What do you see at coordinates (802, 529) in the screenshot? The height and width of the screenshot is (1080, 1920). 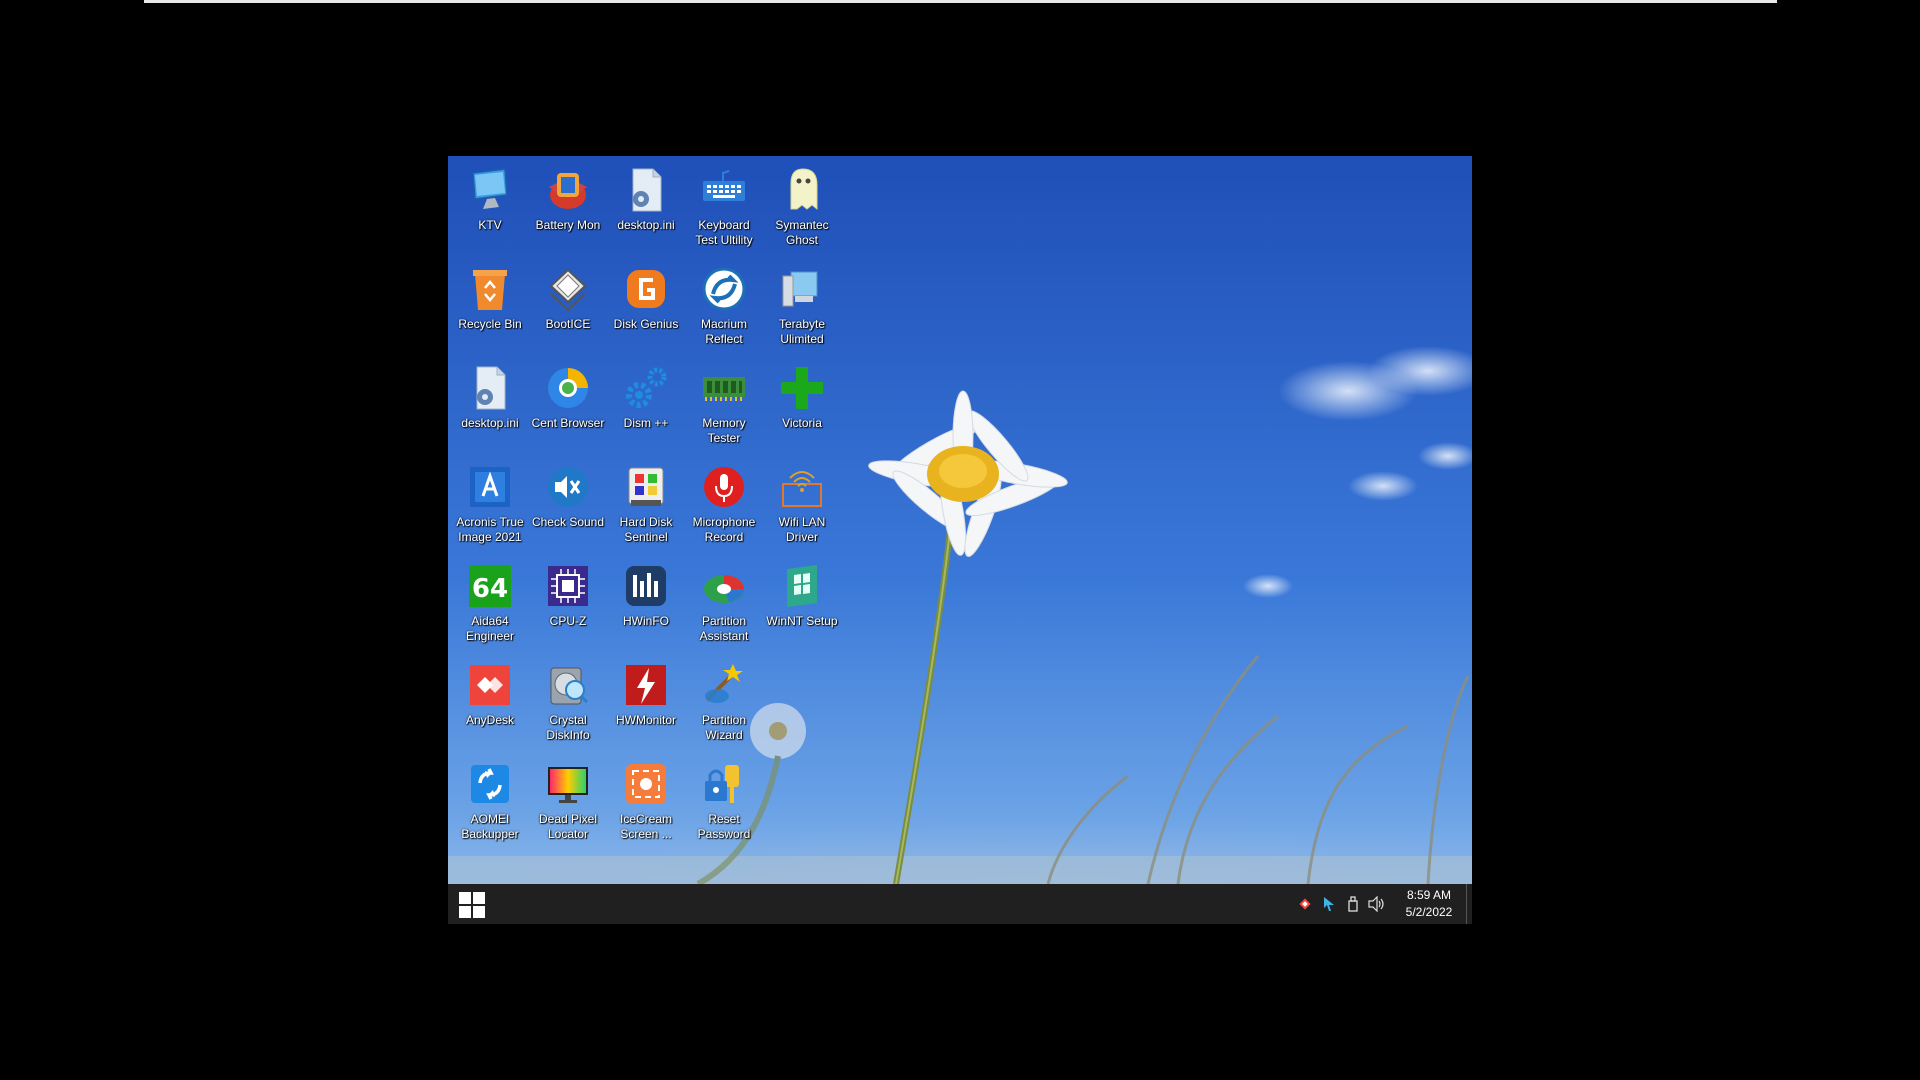 I see `desktop-icon-label: Wifi LAN Driver` at bounding box center [802, 529].